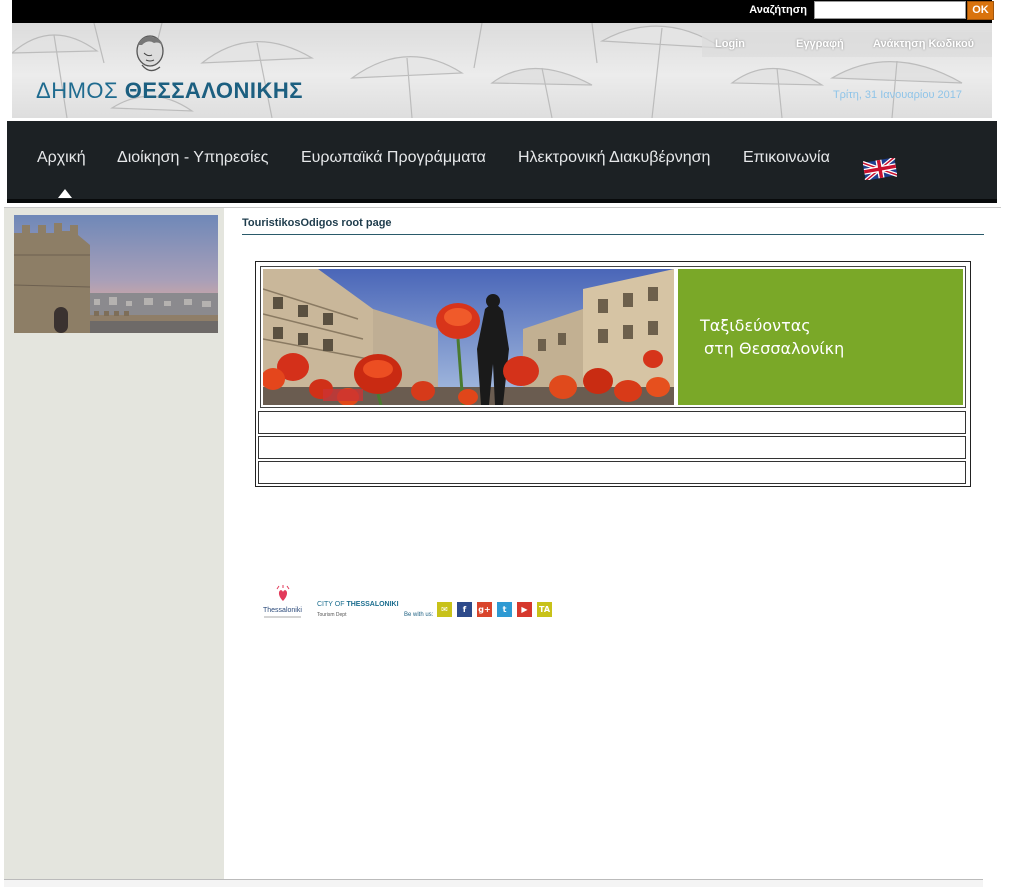  I want to click on current-date: Τρίτη, 31 Ιανουαρίου 2017, so click(897, 95).